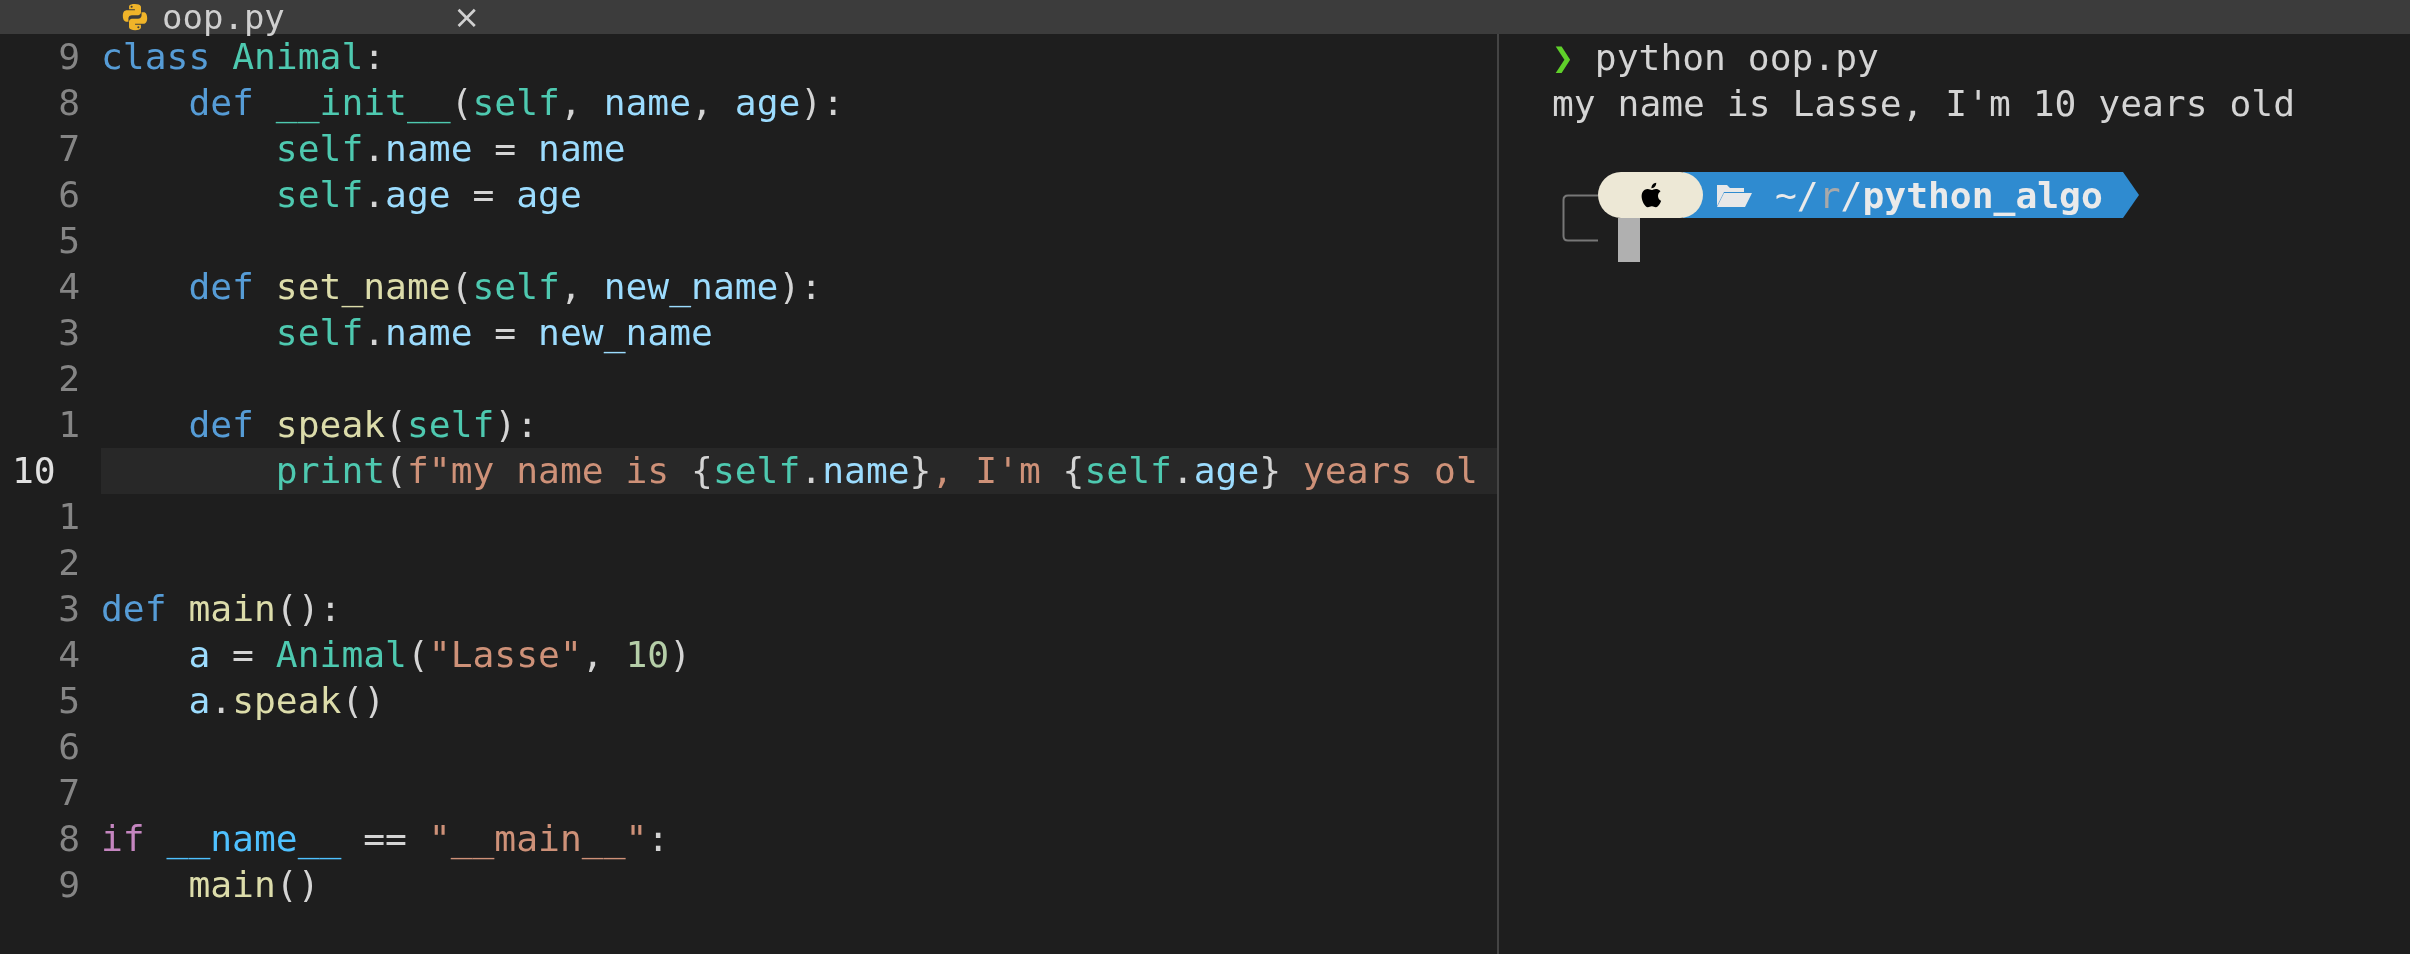 The width and height of the screenshot is (2410, 954). Describe the element at coordinates (286, 701) in the screenshot. I see `code-line: a.speak()` at that location.